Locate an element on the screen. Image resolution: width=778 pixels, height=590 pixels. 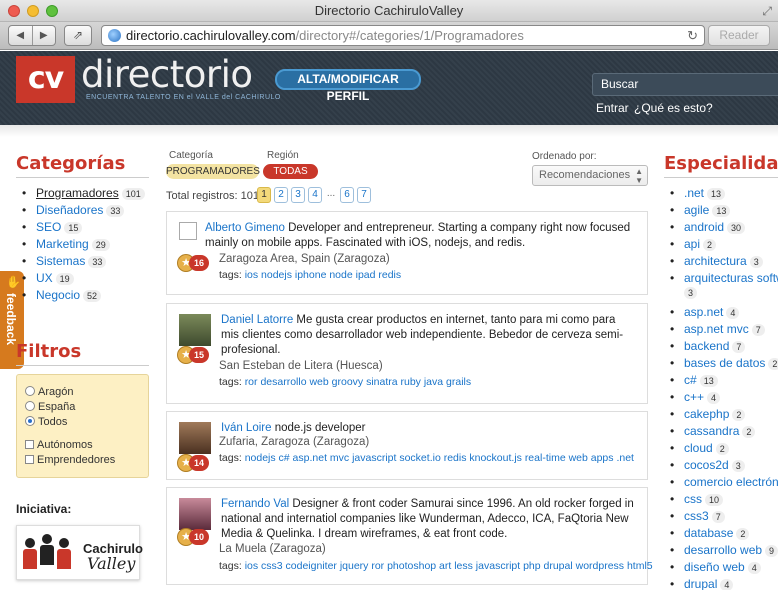
specialty-item: c#13 is located at coordinates (724, 381).